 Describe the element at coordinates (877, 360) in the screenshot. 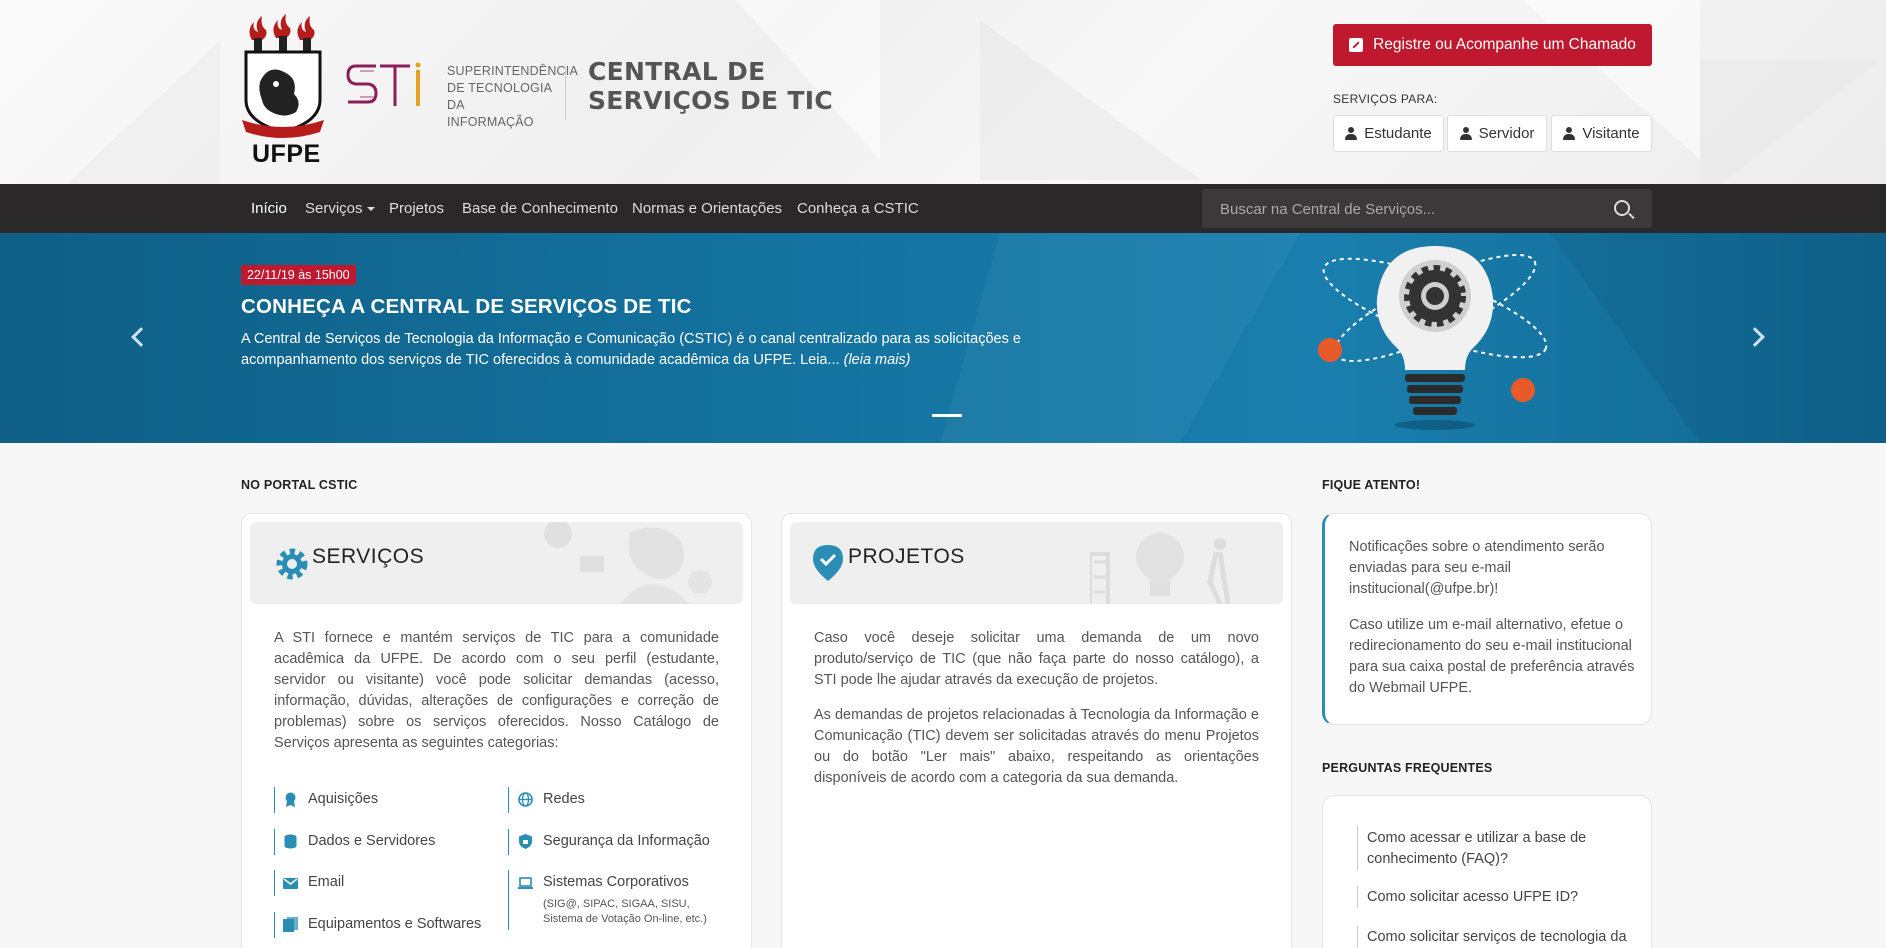

I see `read-more-link: (leia mais)` at that location.